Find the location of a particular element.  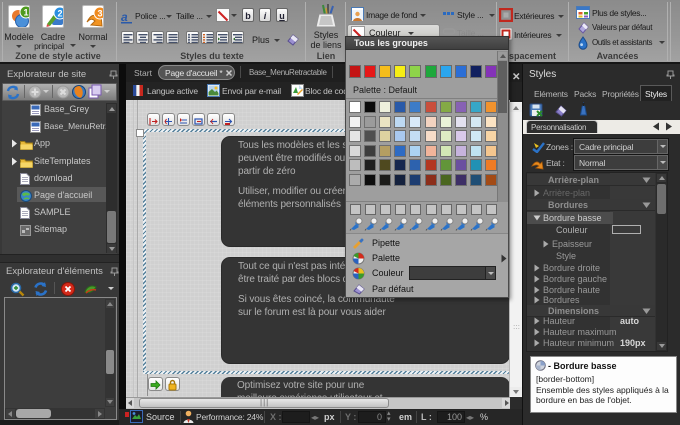

svg-text: 3 is located at coordinates (99, 14).